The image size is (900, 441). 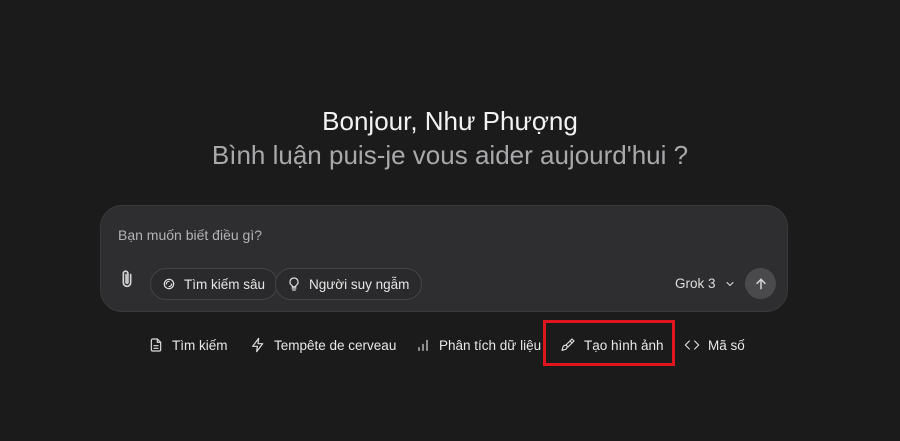 I want to click on deepsearch-icon, so click(x=169, y=284).